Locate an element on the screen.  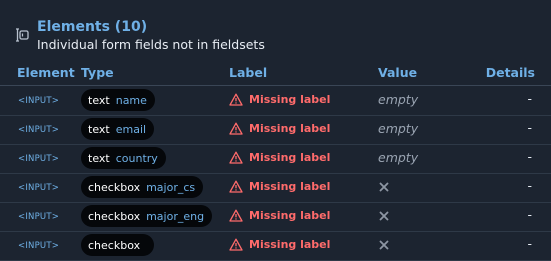
column-header-value: Value is located at coordinates (397, 72).